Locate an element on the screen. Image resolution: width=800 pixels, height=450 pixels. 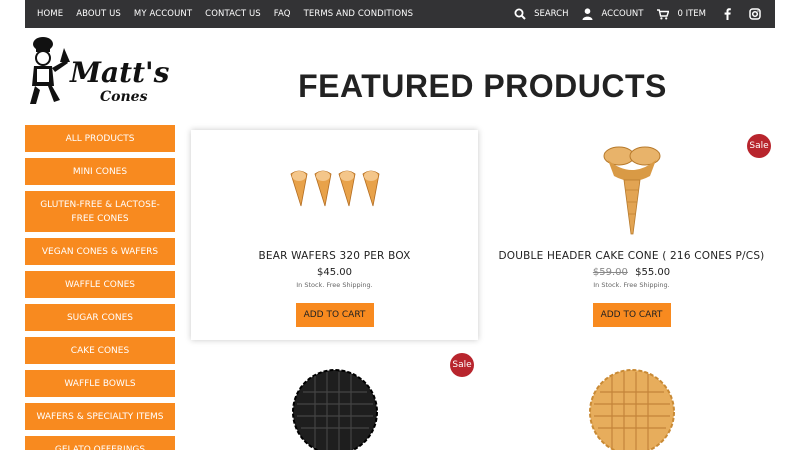
site-logo: Matt's Cones is located at coordinates (101, 73).